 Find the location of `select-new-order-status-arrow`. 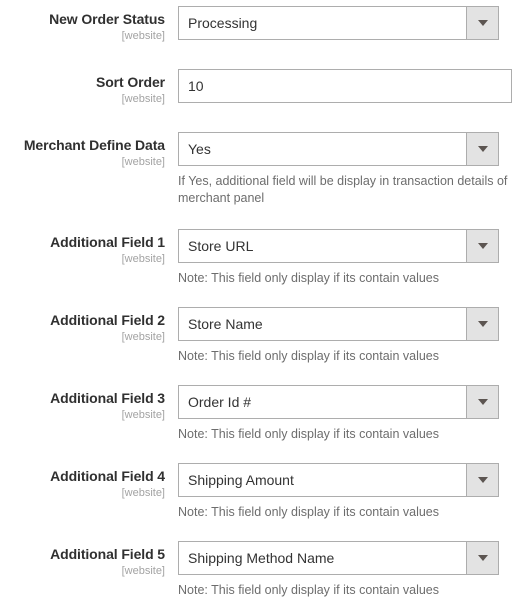

select-new-order-status-arrow is located at coordinates (482, 23).